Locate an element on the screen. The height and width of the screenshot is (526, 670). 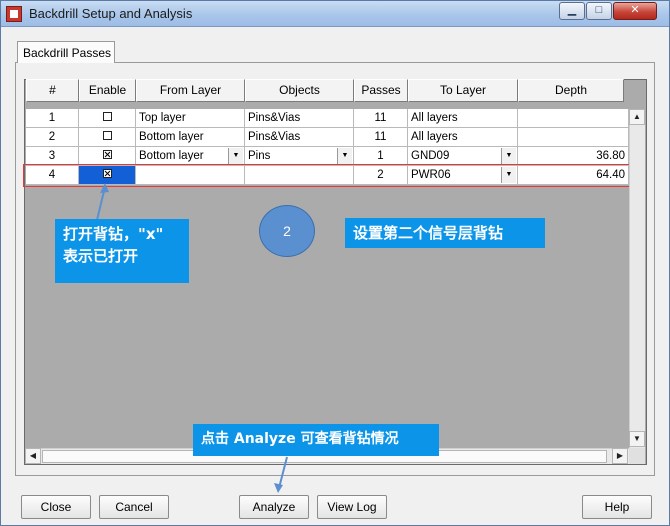
arrow-head-analyze is located at coordinates (278, 488).